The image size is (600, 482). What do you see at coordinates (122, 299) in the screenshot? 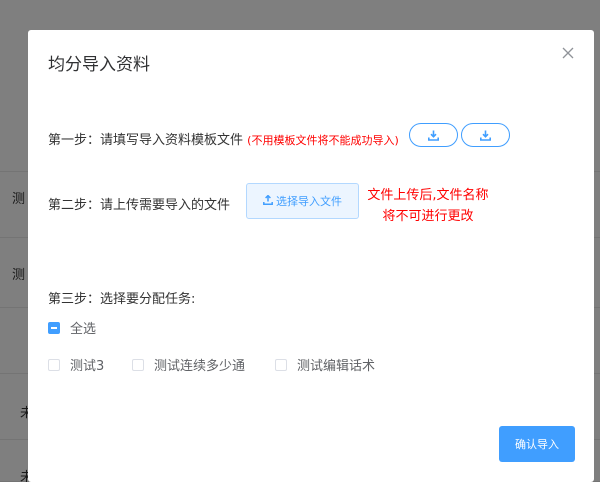
I see `step3-label: 第三步：选择要分配任务:` at bounding box center [122, 299].